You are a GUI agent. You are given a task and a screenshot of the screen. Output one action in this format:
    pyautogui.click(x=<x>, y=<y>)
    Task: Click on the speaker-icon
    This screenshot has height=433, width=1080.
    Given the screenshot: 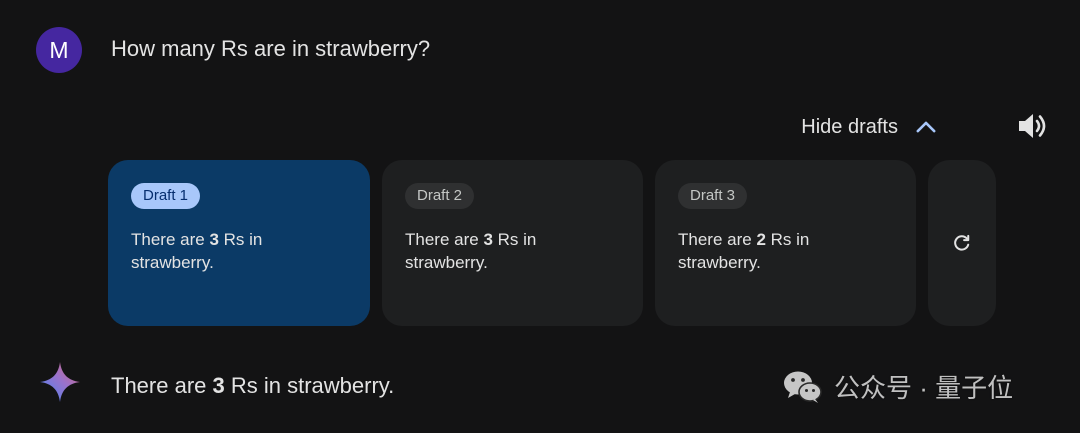 What is the action you would take?
    pyautogui.click(x=1033, y=126)
    